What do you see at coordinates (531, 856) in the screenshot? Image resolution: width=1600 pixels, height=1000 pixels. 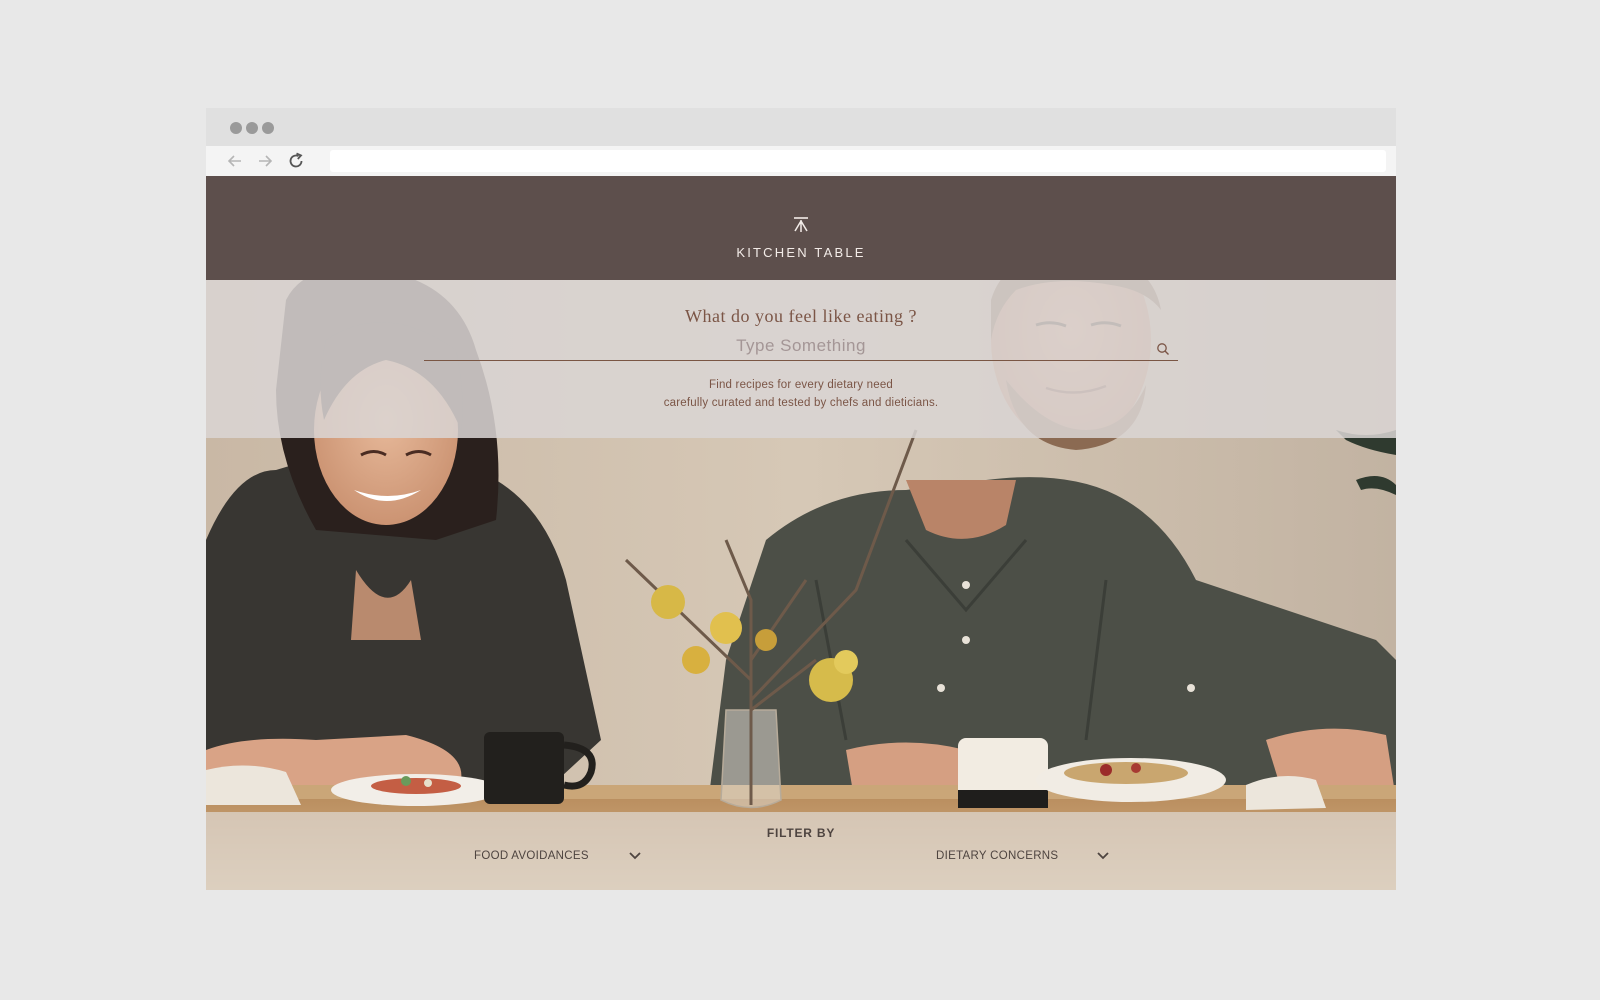 I see `dropdown-label: FOOD AVOIDANCES` at bounding box center [531, 856].